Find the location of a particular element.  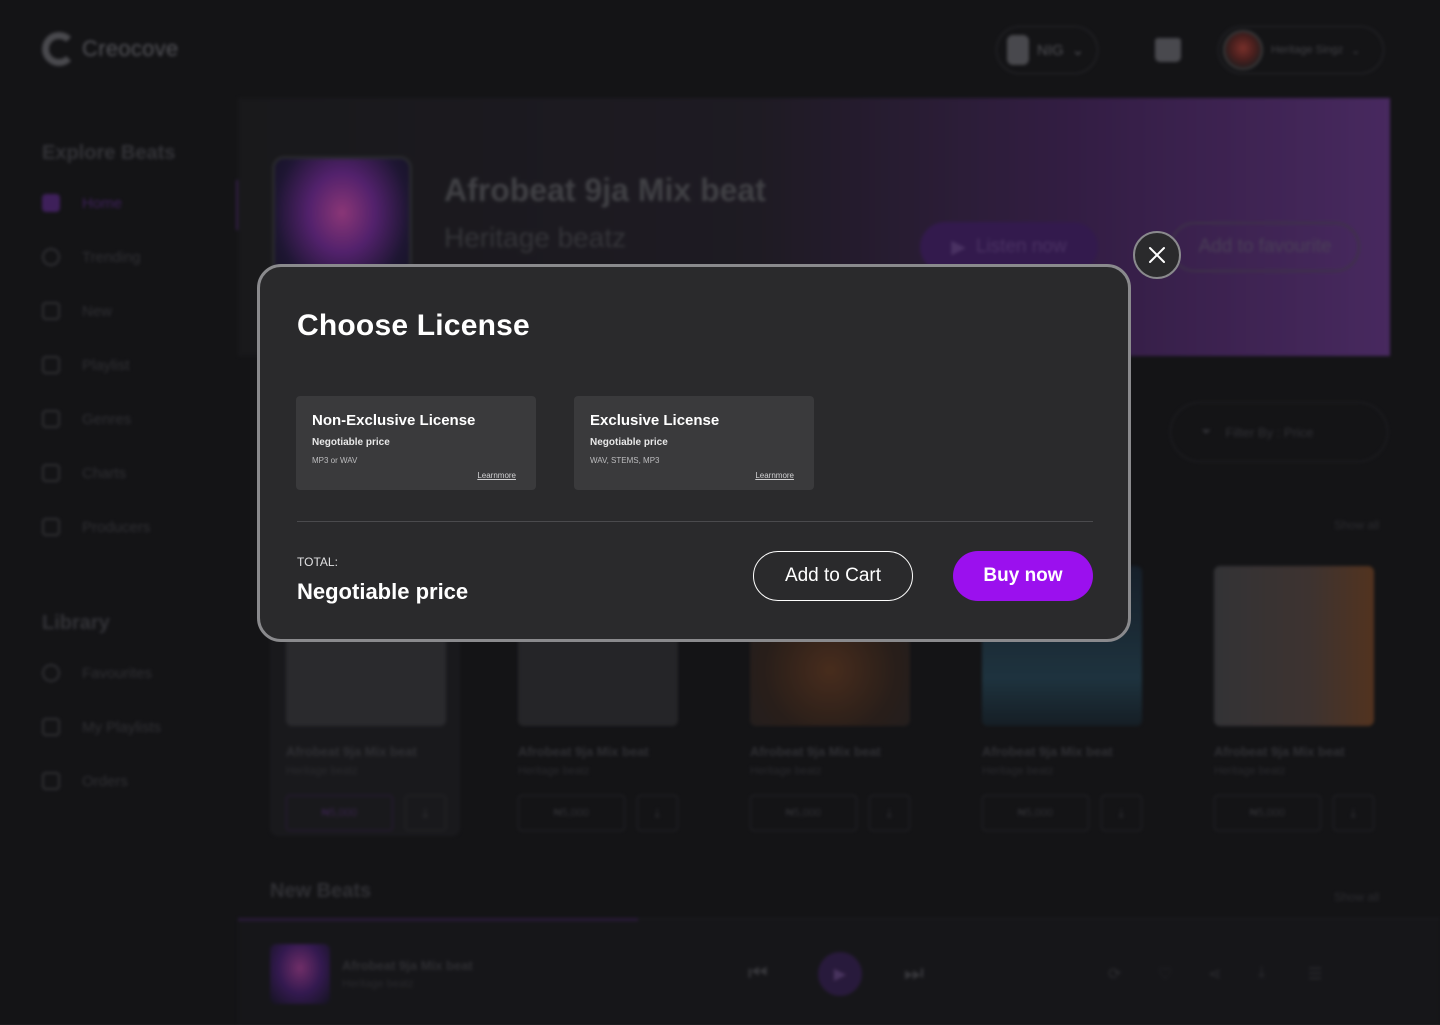

divider is located at coordinates (695, 521).